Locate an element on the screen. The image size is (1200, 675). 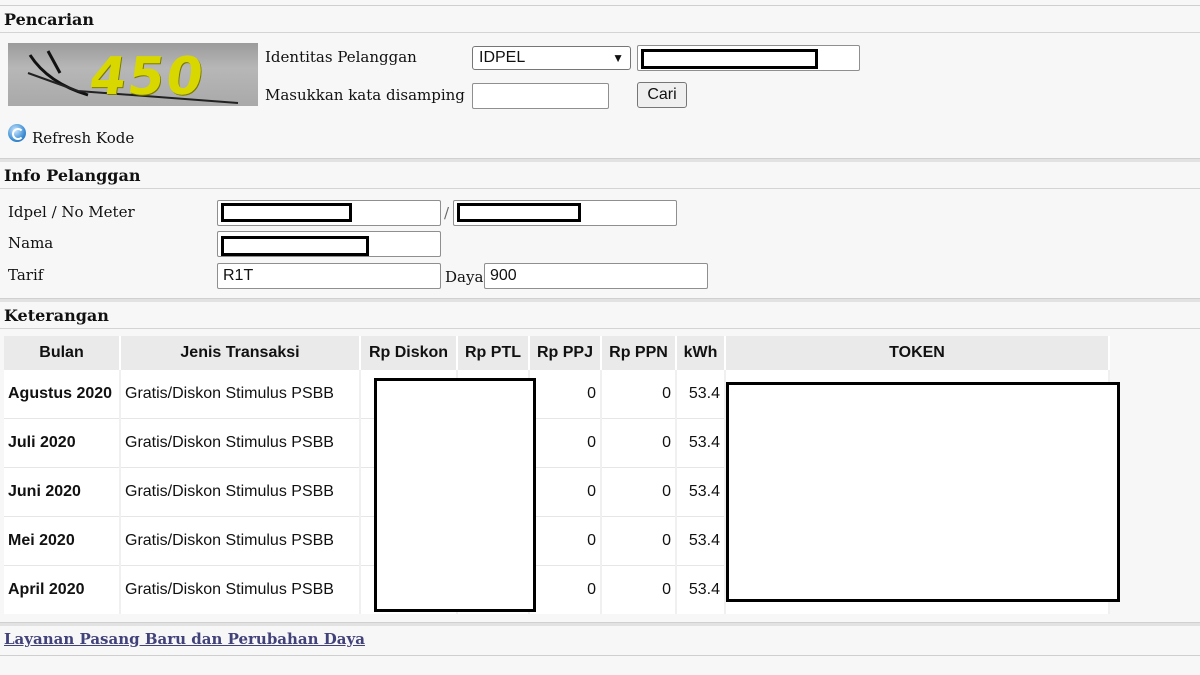
pasang-baru-link: Layanan Pasang Baru dan Perubahan Daya is located at coordinates (184, 639).